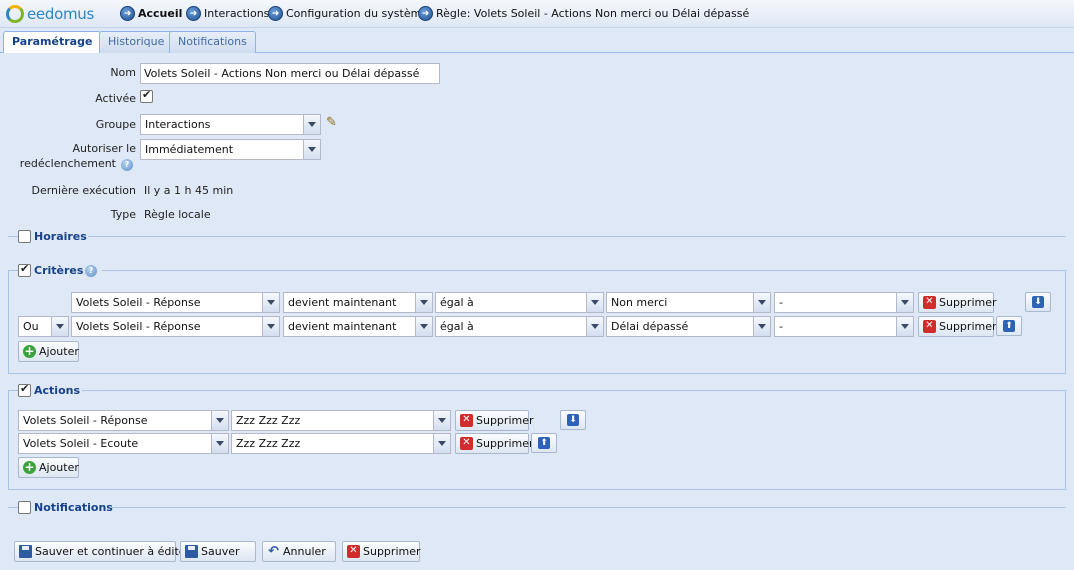 Image resolution: width=1074 pixels, height=570 pixels. I want to click on horaires-checkbox, so click(24, 236).